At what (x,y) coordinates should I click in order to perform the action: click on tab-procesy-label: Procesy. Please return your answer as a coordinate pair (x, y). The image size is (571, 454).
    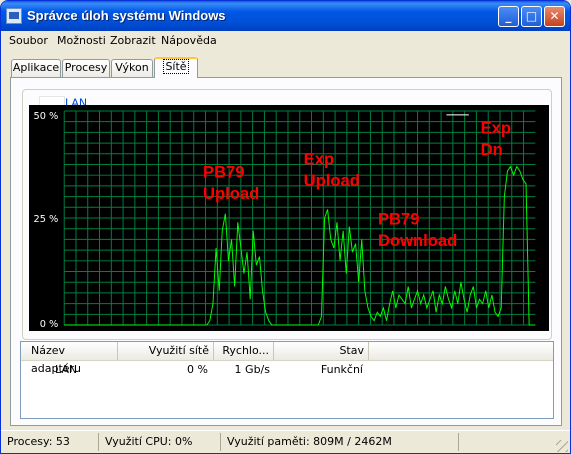
    Looking at the image, I should click on (86, 67).